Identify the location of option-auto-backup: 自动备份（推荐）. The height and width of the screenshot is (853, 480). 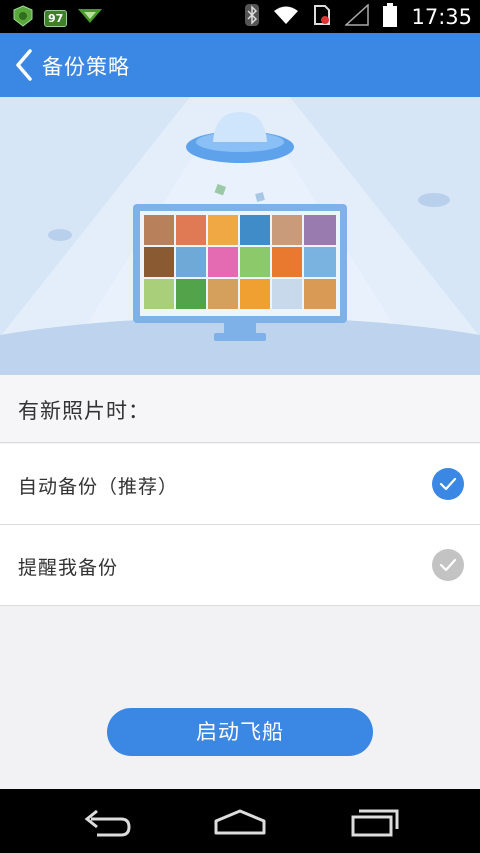
(240, 484).